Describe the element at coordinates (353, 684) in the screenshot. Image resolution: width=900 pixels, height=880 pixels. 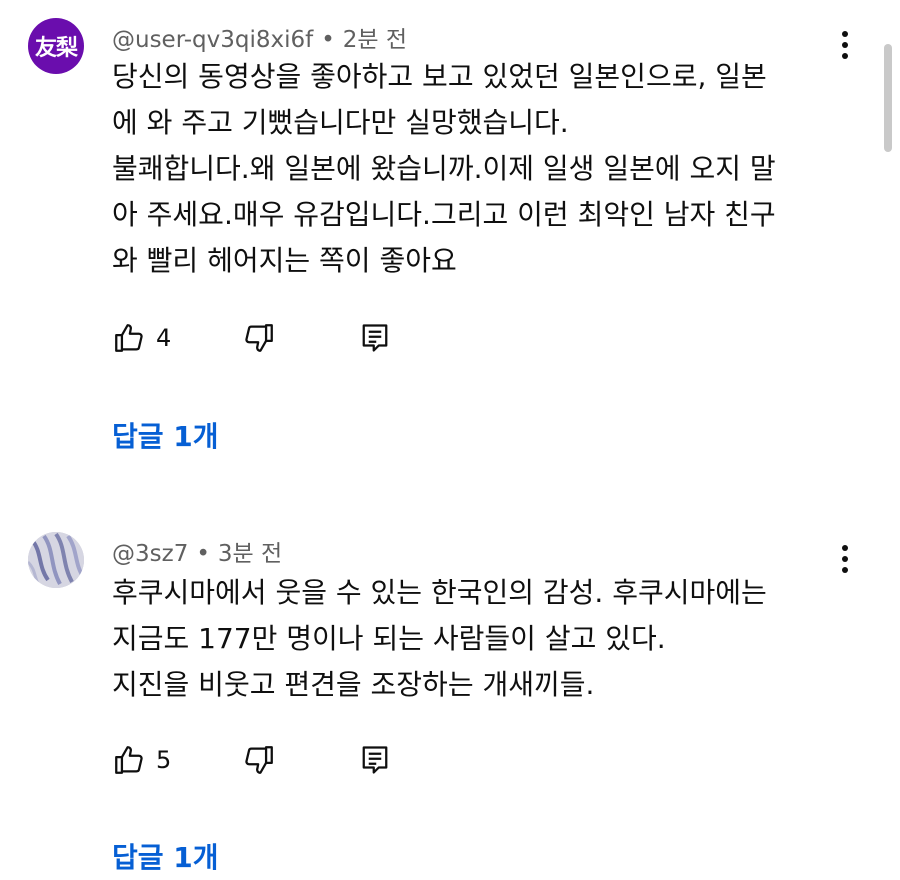
I see `comment-line: 지진을 비웃고 편견을 조장하는 개새끼들.` at that location.